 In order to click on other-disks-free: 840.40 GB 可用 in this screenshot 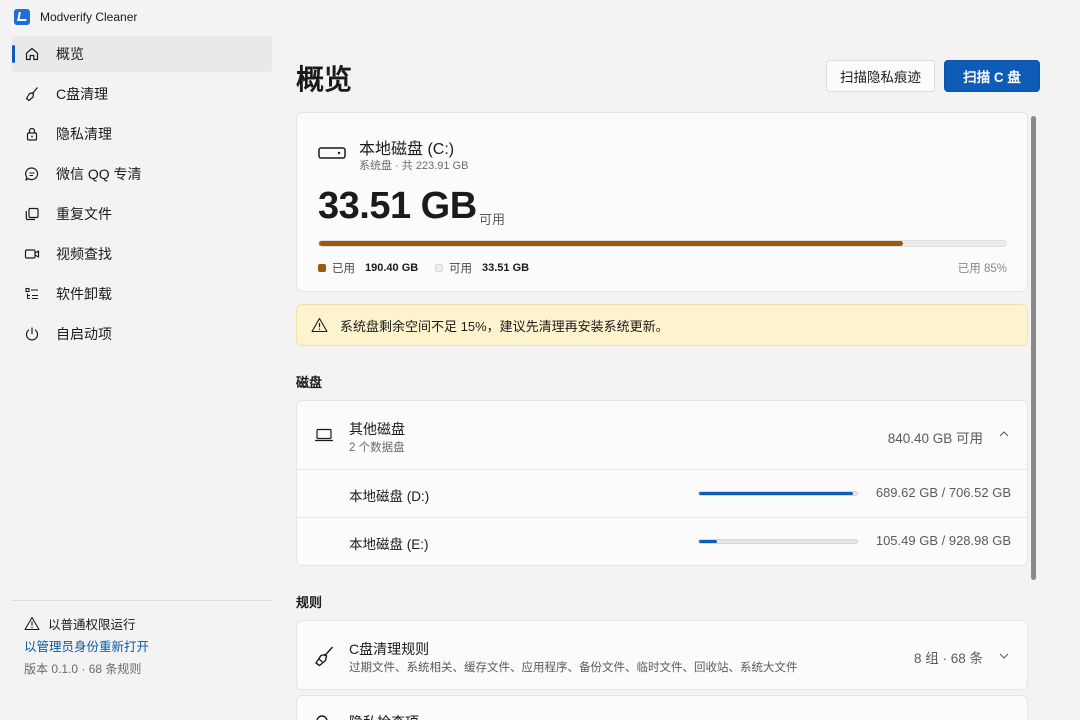, I will do `click(935, 438)`.